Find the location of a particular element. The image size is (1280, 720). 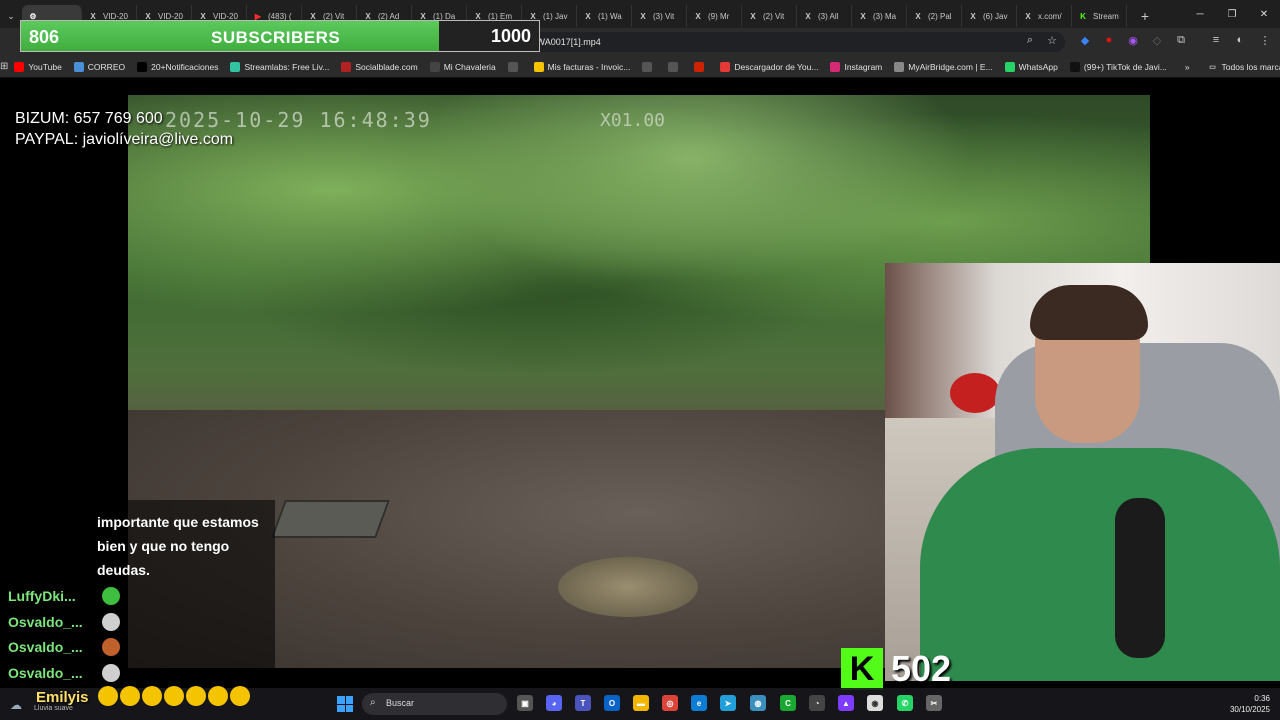

camtasia-icon: C is located at coordinates (788, 703).